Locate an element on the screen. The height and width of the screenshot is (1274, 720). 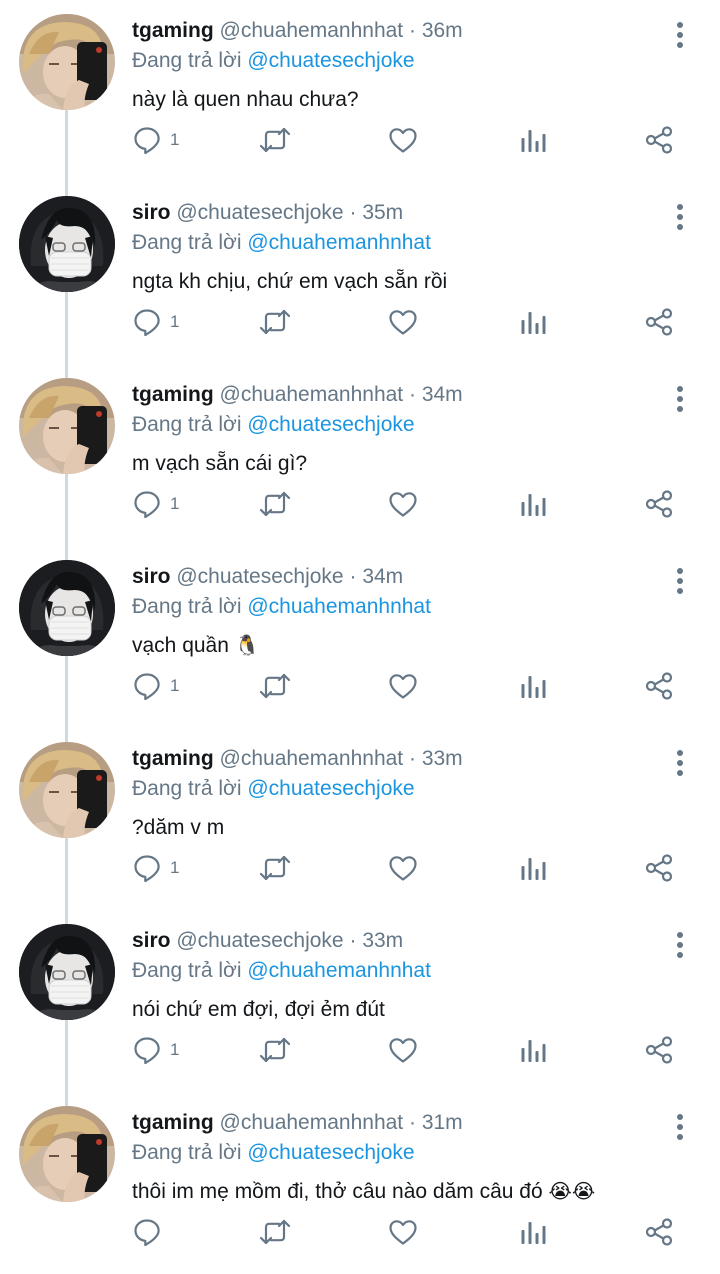
tweet-header: siro @chuatesechjoke · 34m is located at coordinates (267, 577).